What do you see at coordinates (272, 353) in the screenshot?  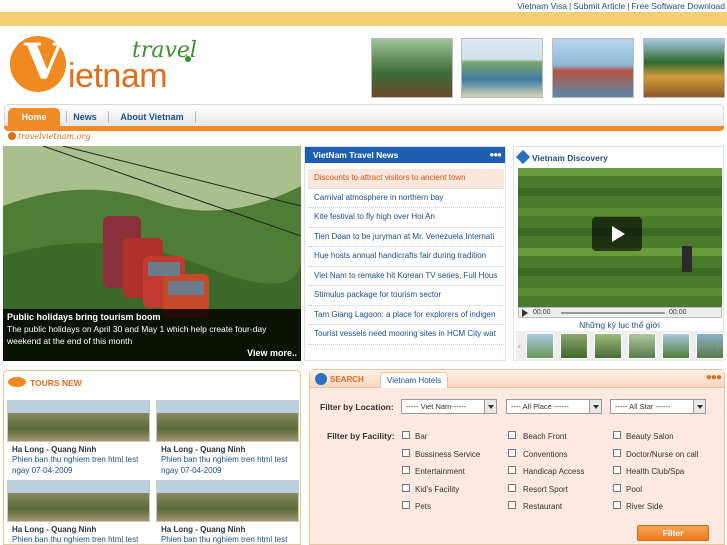 I see `view-more-link: View more..` at bounding box center [272, 353].